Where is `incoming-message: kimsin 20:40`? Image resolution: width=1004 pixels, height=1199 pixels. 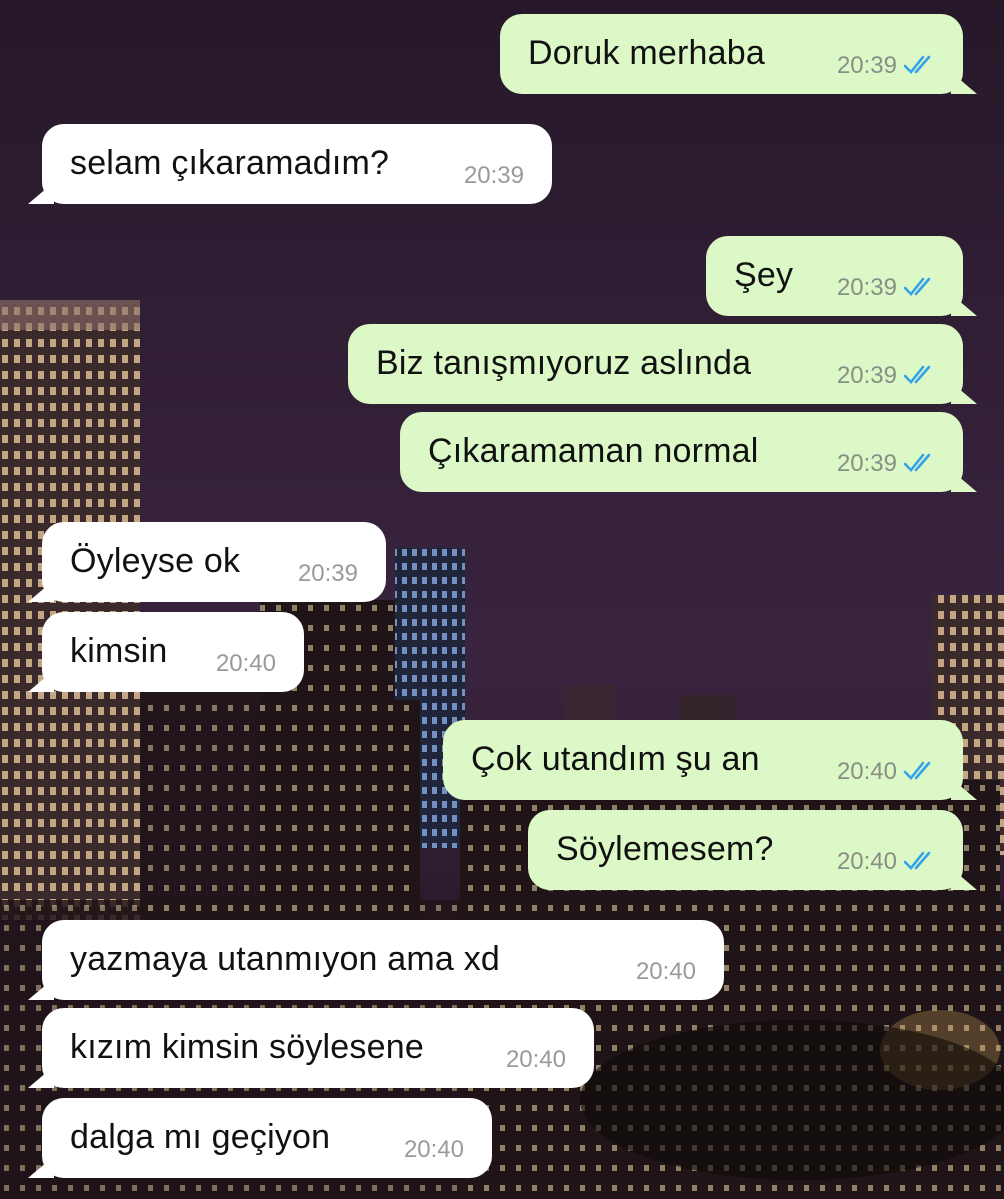 incoming-message: kimsin 20:40 is located at coordinates (166, 652).